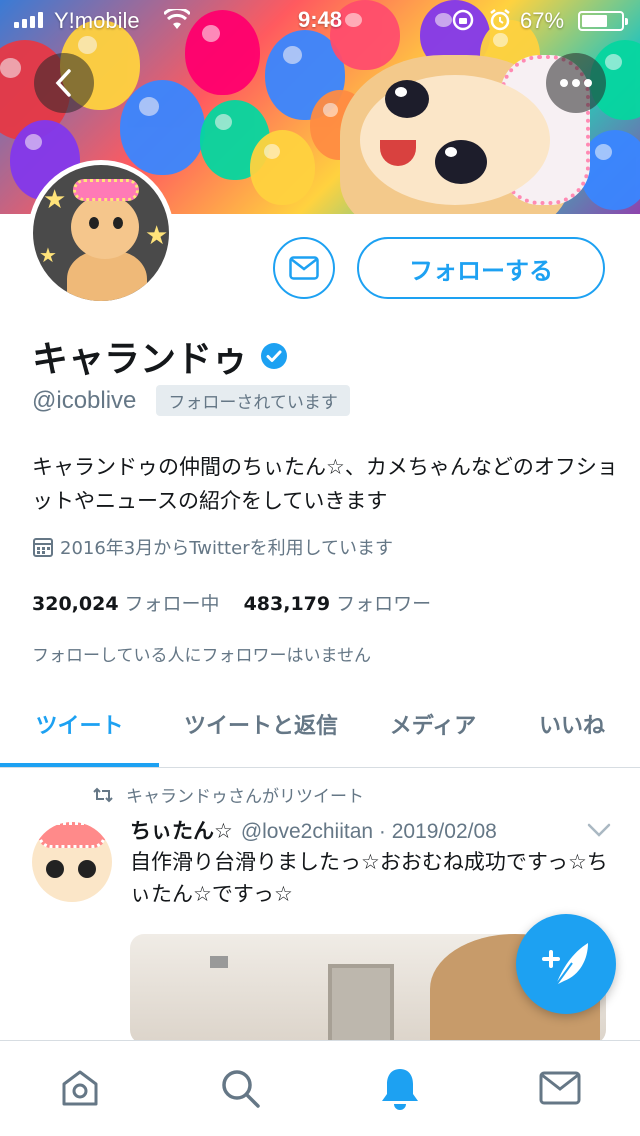 The width and height of the screenshot is (640, 1136). What do you see at coordinates (320, 1088) in the screenshot?
I see `bottom-navigation` at bounding box center [320, 1088].